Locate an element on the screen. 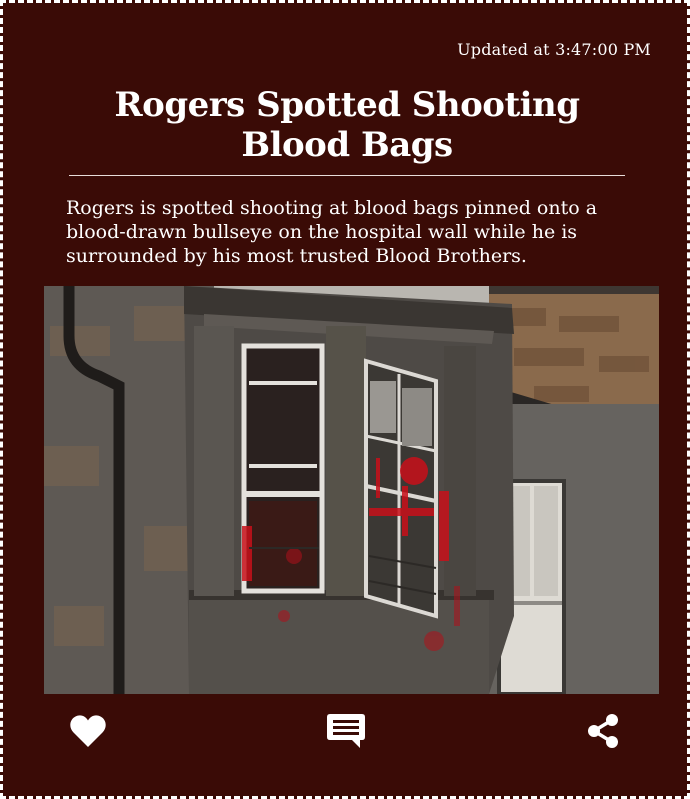  post-title: Rogers Spotted Shooting Blood Bags is located at coordinates (347, 125).